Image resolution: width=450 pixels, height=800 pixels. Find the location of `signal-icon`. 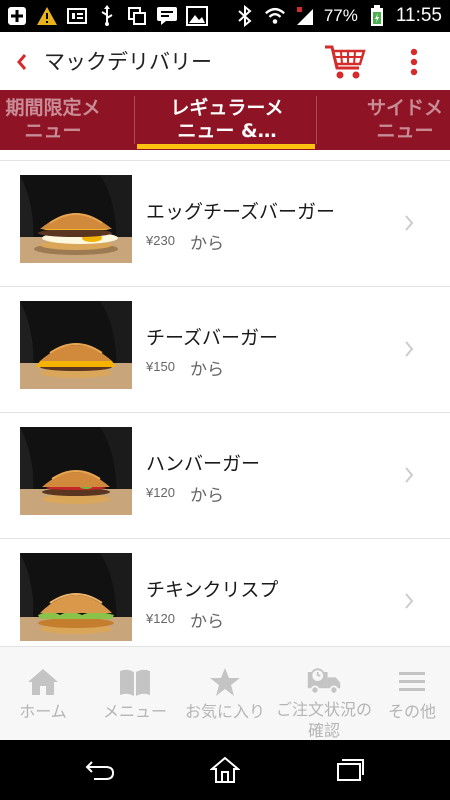

signal-icon is located at coordinates (305, 16).